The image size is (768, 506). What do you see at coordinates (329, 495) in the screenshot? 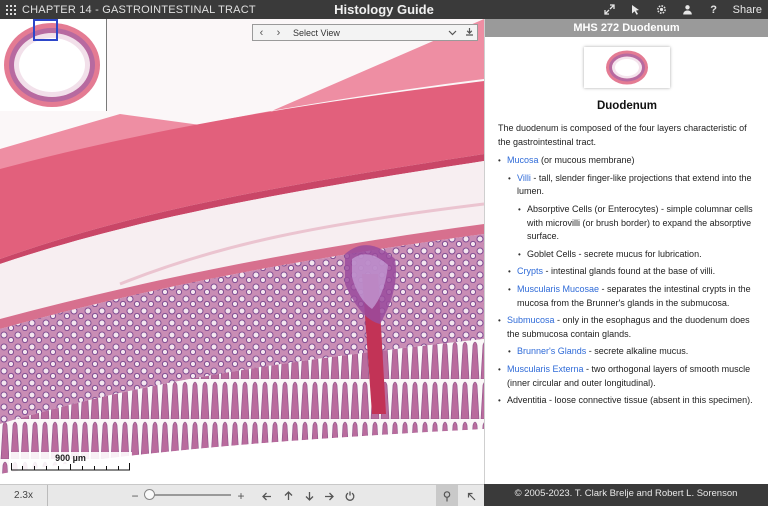
I see `pan-right-icon` at bounding box center [329, 495].